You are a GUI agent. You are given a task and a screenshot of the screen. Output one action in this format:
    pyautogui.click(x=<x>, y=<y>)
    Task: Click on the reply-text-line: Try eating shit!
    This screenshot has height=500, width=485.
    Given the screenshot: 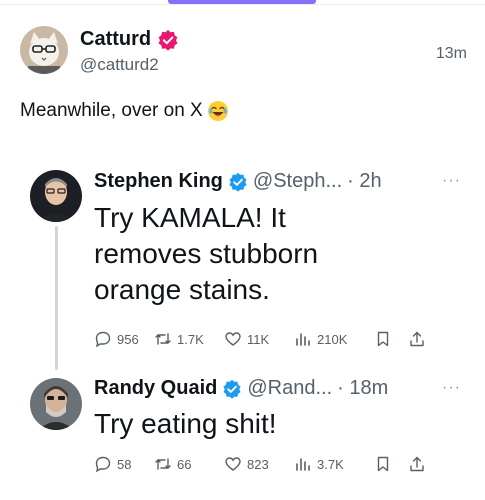 What is the action you would take?
    pyautogui.click(x=185, y=423)
    